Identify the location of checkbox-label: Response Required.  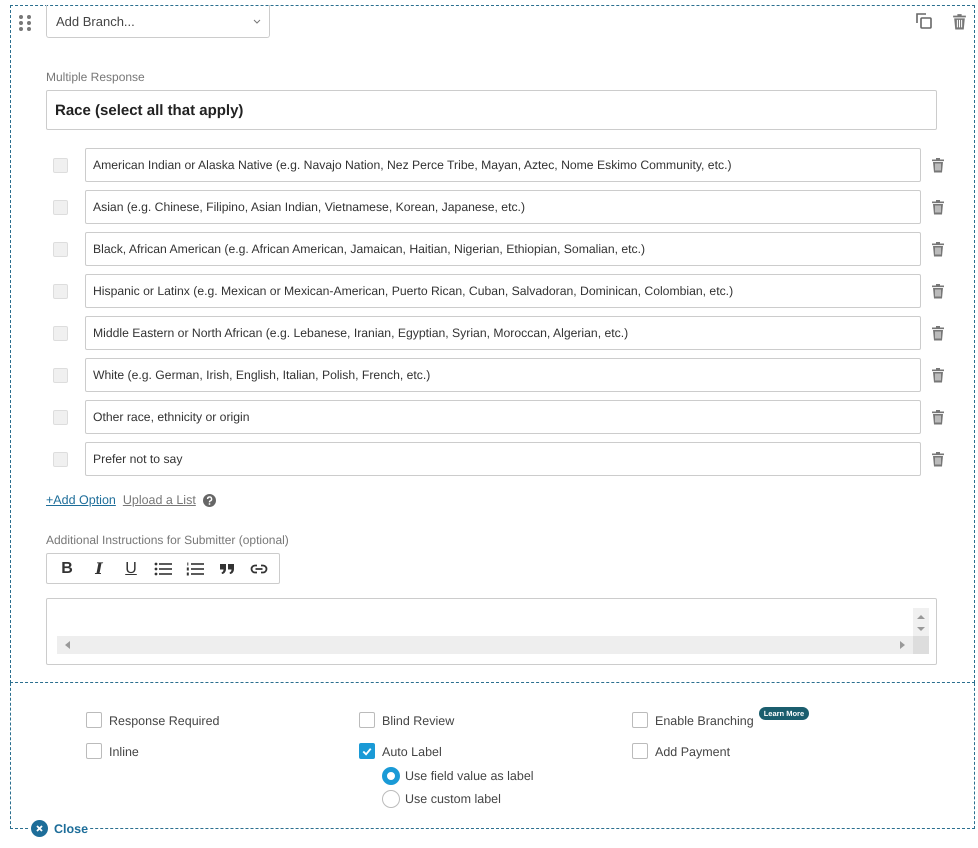
(164, 721).